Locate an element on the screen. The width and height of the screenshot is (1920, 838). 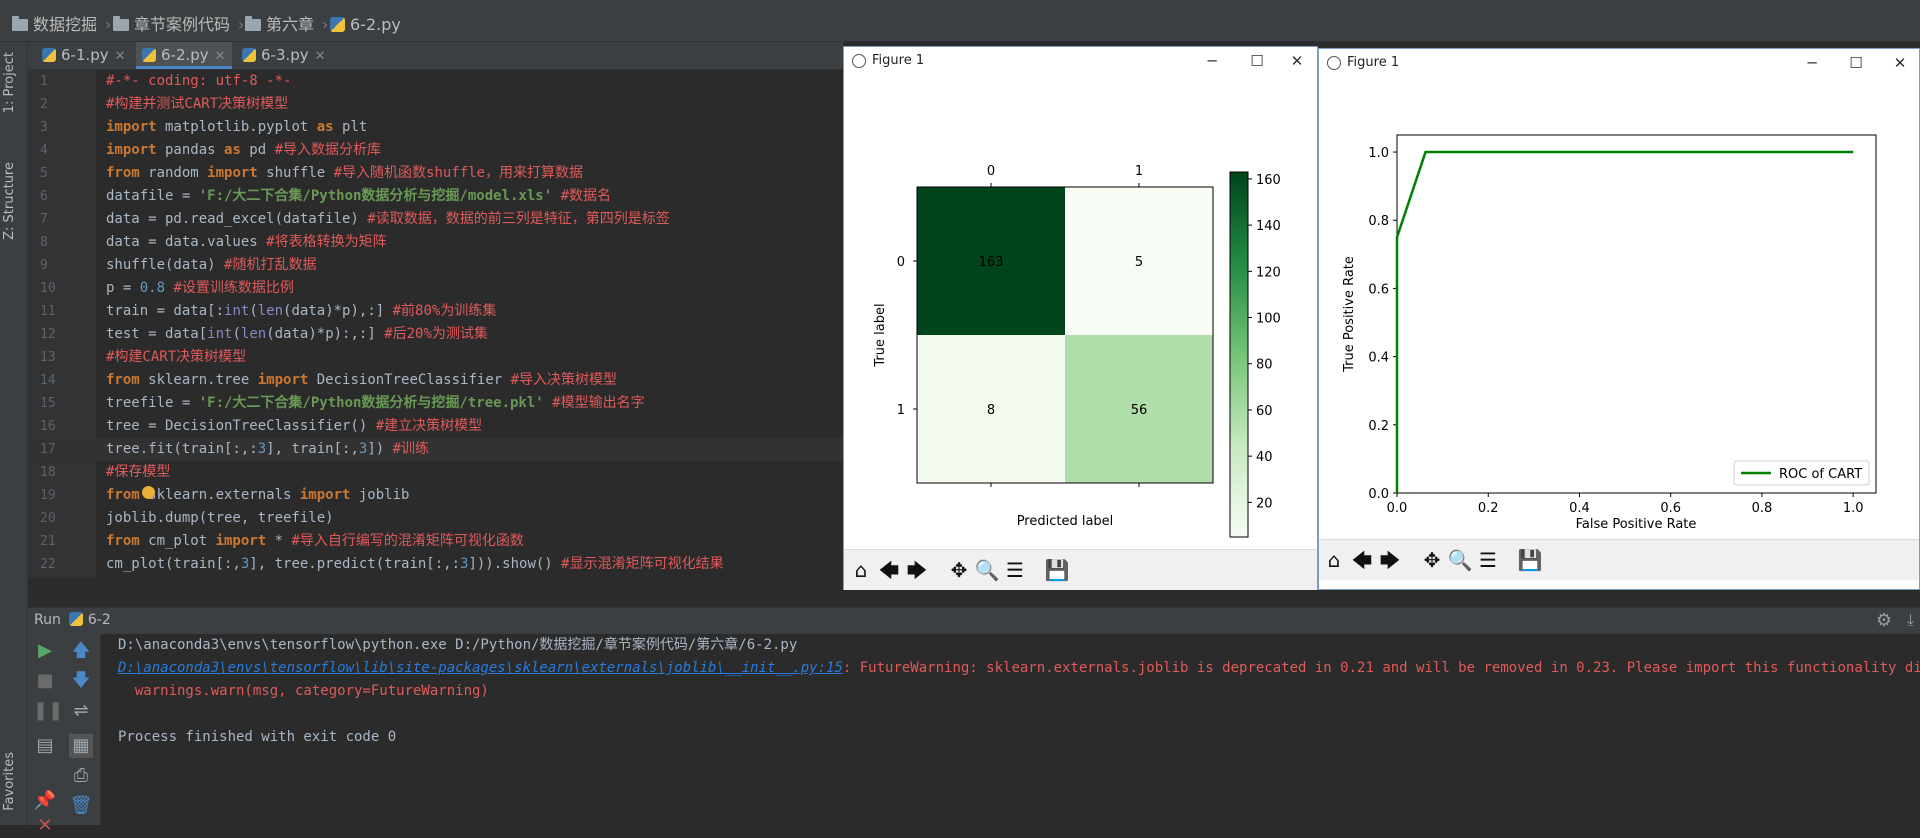
favorites-toolwindow-button: Favorites is located at coordinates (13, 781).